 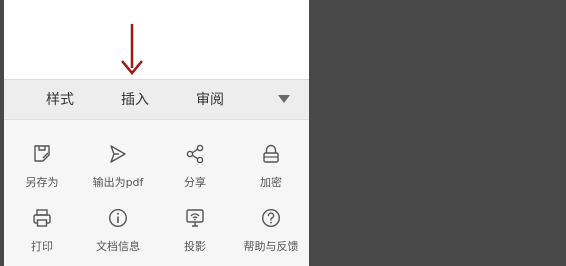 I want to click on share-label: 分享, so click(x=195, y=182).